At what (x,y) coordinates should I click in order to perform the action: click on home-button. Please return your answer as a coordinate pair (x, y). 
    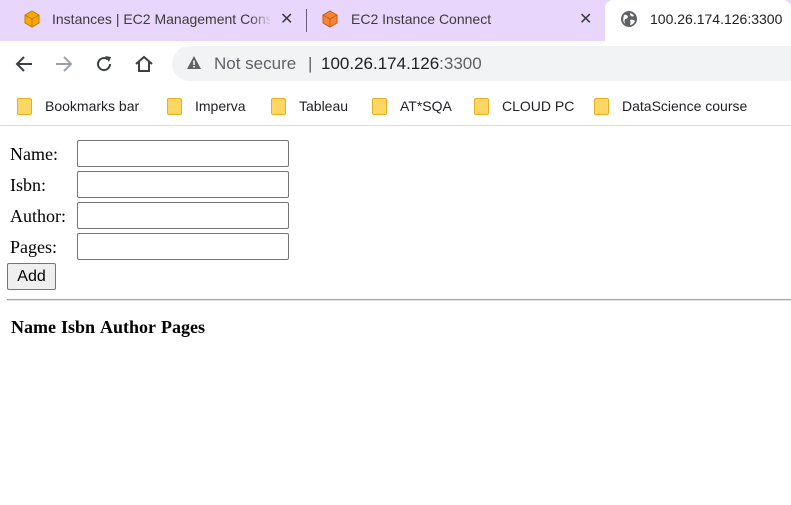
    Looking at the image, I should click on (144, 64).